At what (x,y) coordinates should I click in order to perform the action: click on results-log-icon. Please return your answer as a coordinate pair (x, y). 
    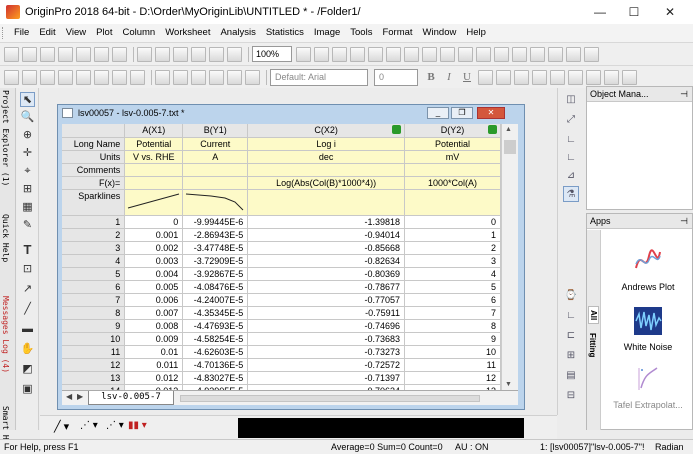
    Looking at the image, I should click on (393, 54).